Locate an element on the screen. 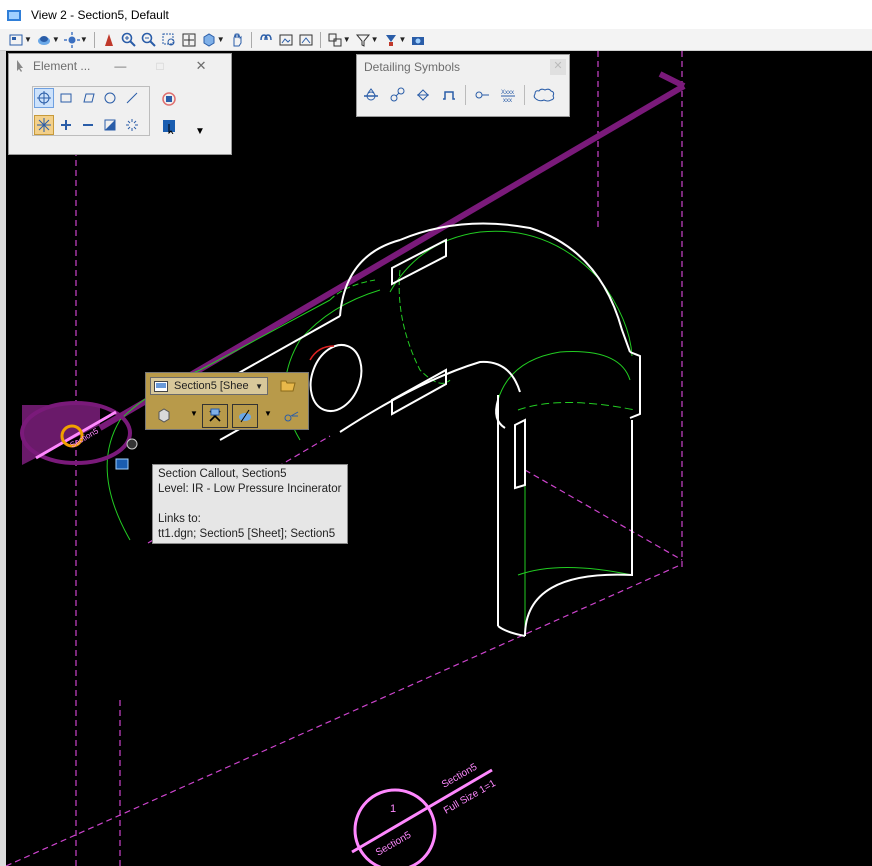 This screenshot has height=866, width=872. elevation-callout-tool-icon is located at coordinates (423, 95).